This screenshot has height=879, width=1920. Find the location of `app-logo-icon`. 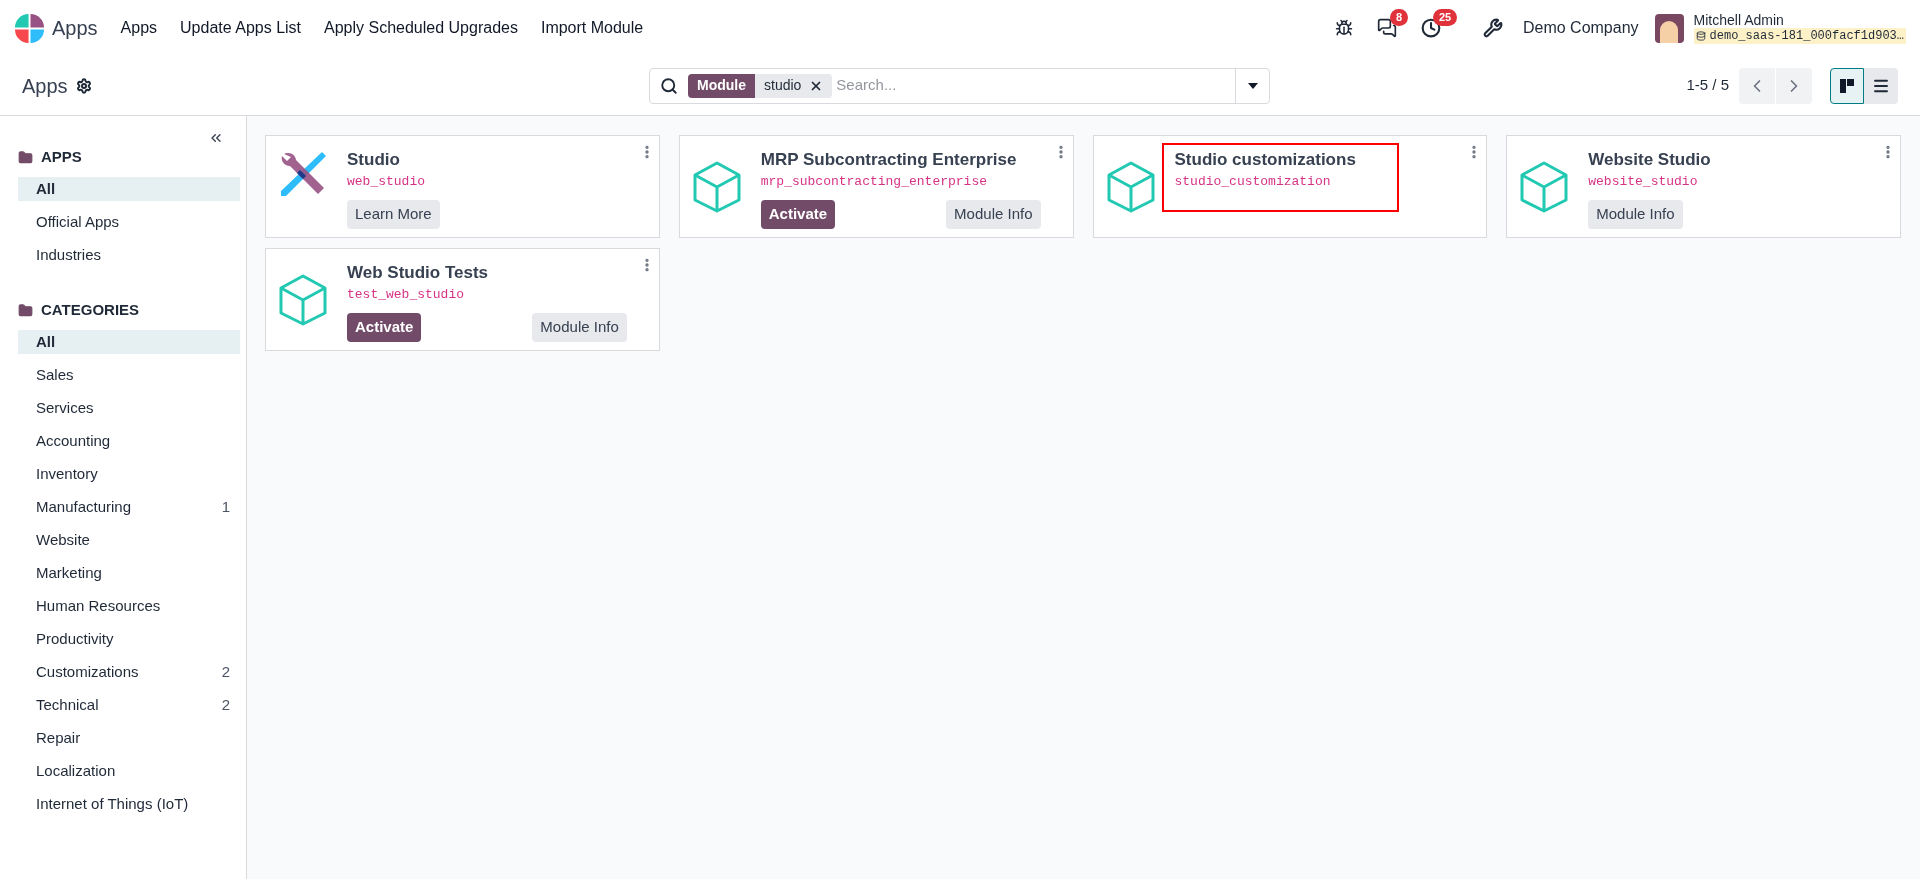

app-logo-icon is located at coordinates (29, 28).